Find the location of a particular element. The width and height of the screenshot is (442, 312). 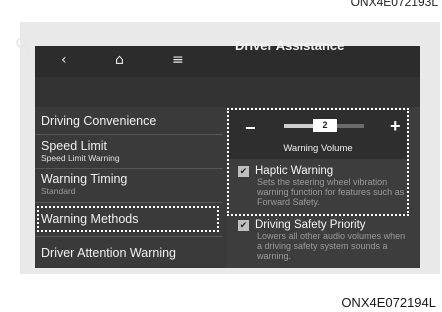

menu-icon: ≡ is located at coordinates (178, 60).